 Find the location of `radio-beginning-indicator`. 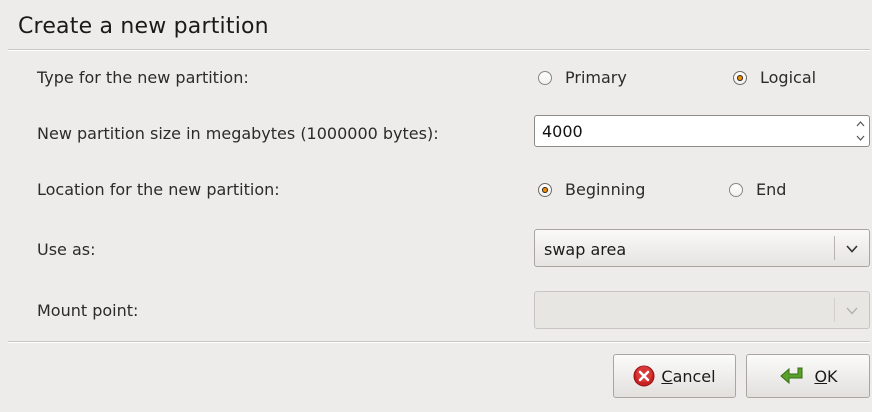

radio-beginning-indicator is located at coordinates (545, 189).